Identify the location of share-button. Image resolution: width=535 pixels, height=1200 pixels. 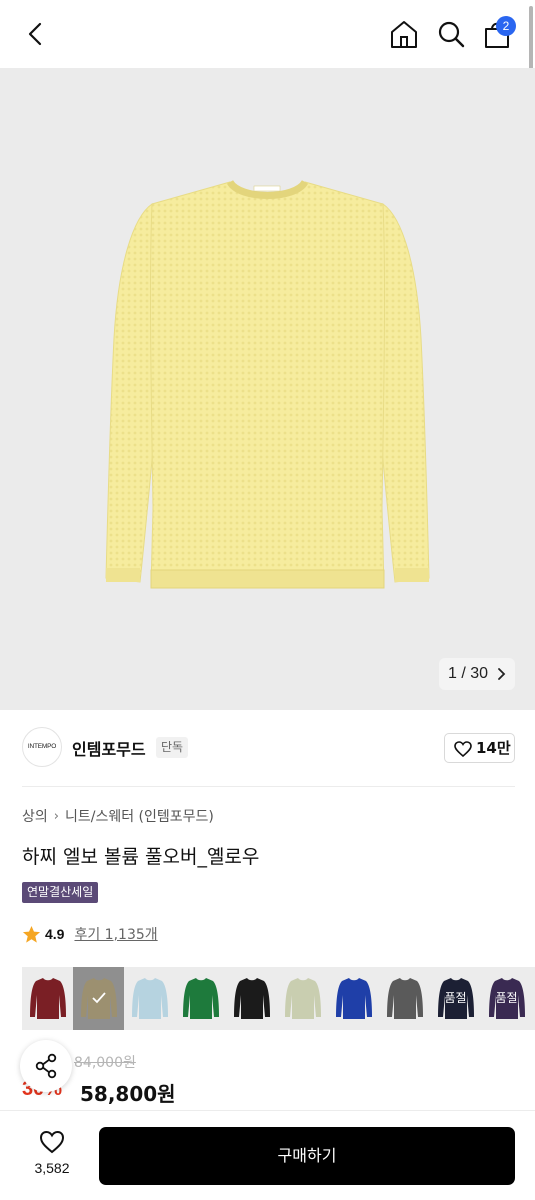
(46, 1066).